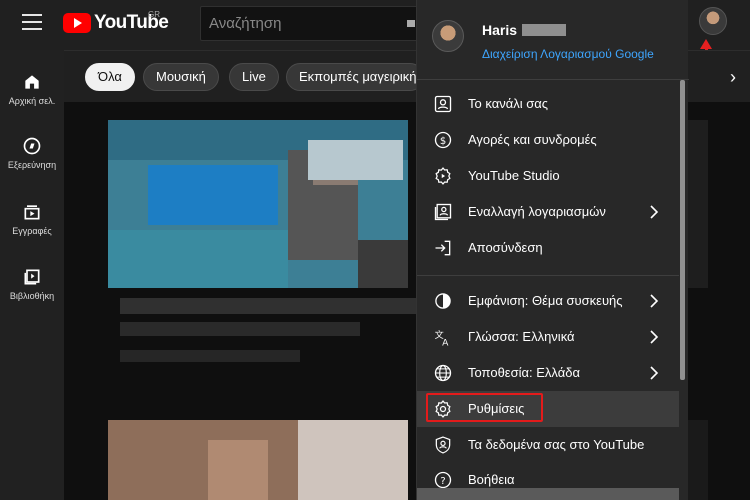 This screenshot has height=500, width=750. Describe the element at coordinates (110, 77) in the screenshot. I see `chip-all: Όλα` at that location.